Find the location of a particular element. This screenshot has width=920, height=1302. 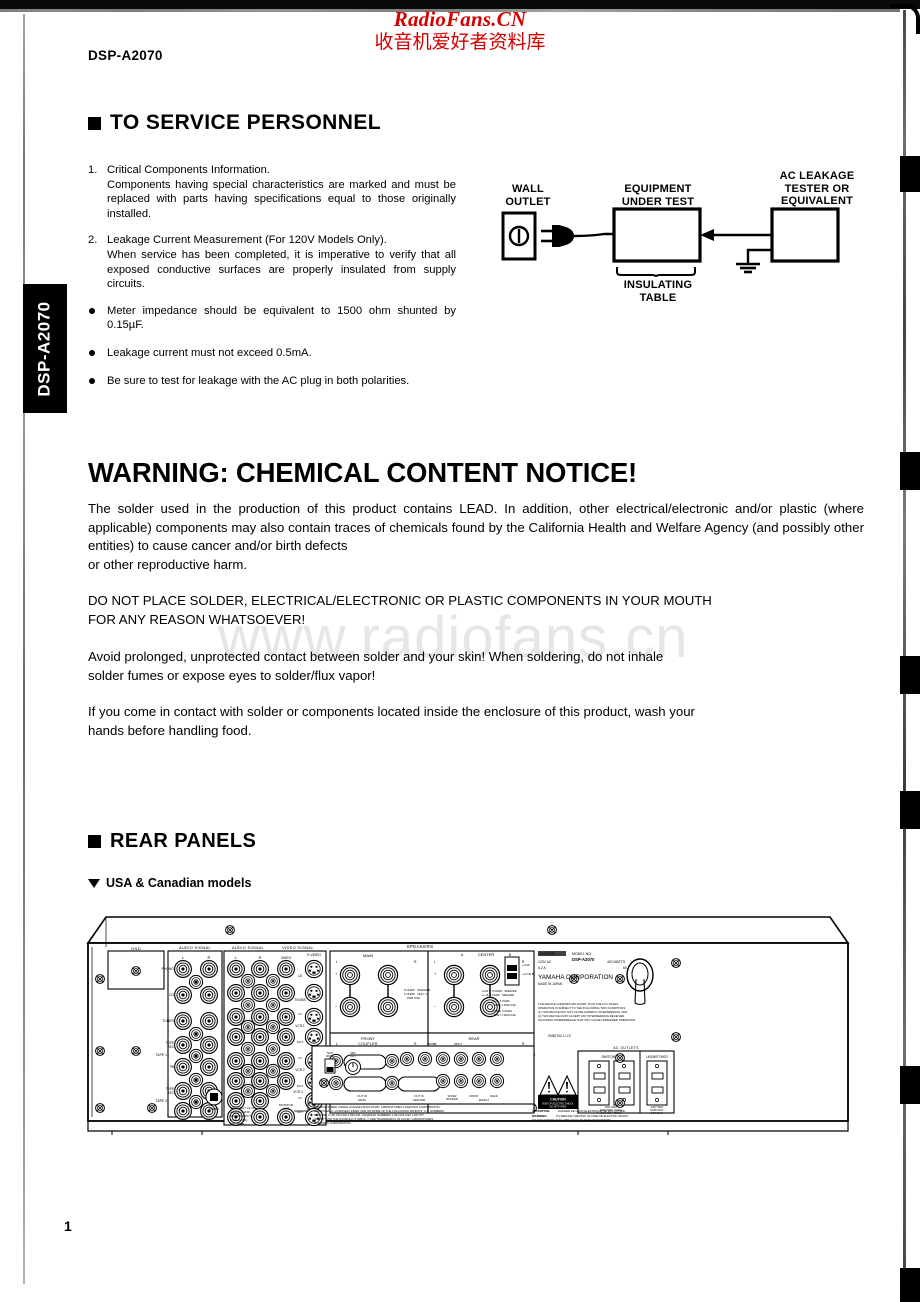

svg-text: 6.2 A is located at coordinates (542, 968).